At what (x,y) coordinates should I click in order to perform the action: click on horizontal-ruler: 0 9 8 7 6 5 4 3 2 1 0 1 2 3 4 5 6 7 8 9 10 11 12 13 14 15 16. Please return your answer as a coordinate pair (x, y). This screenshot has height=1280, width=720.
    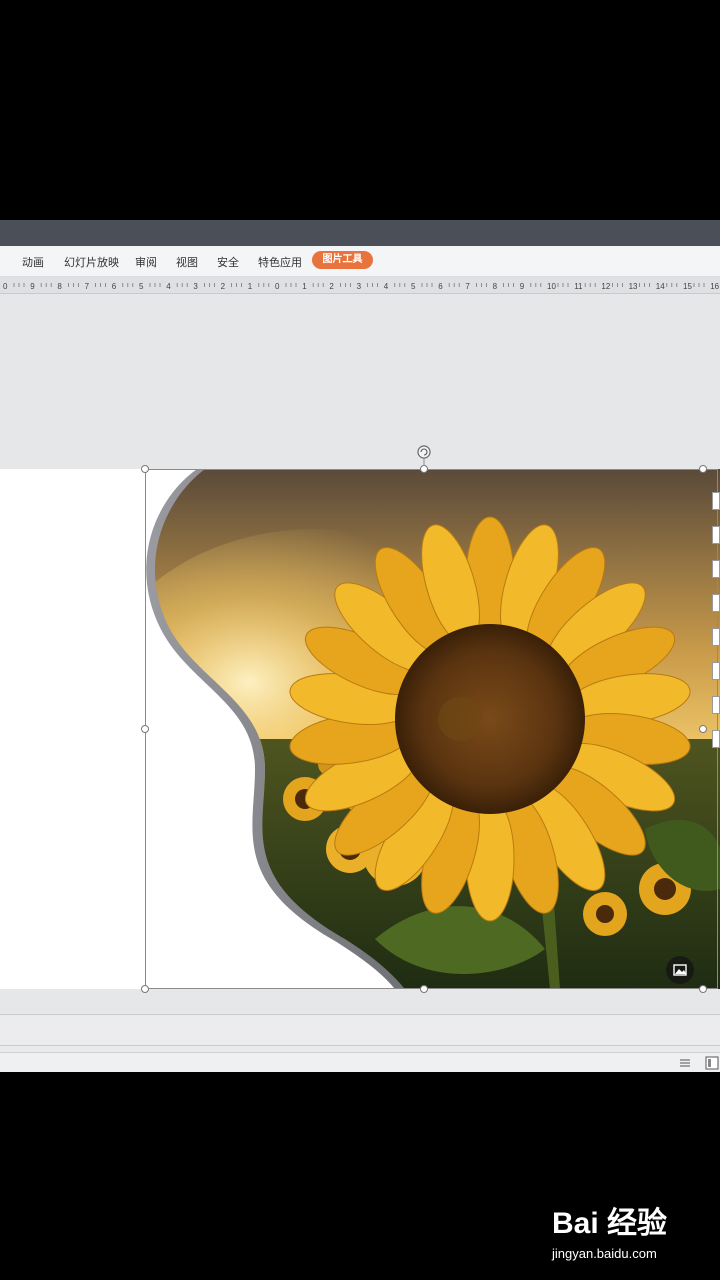
    Looking at the image, I should click on (360, 285).